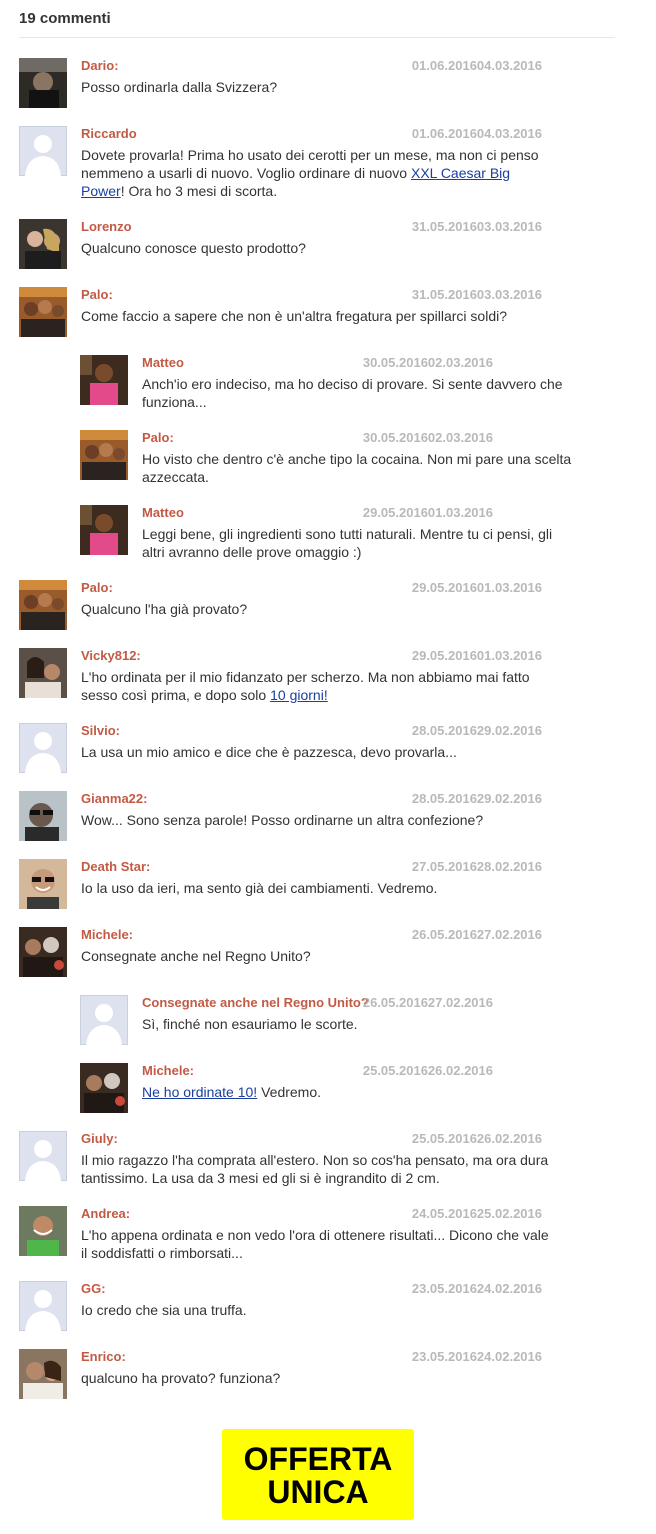  Describe the element at coordinates (100, 65) in the screenshot. I see `comment-author: Dario:` at that location.